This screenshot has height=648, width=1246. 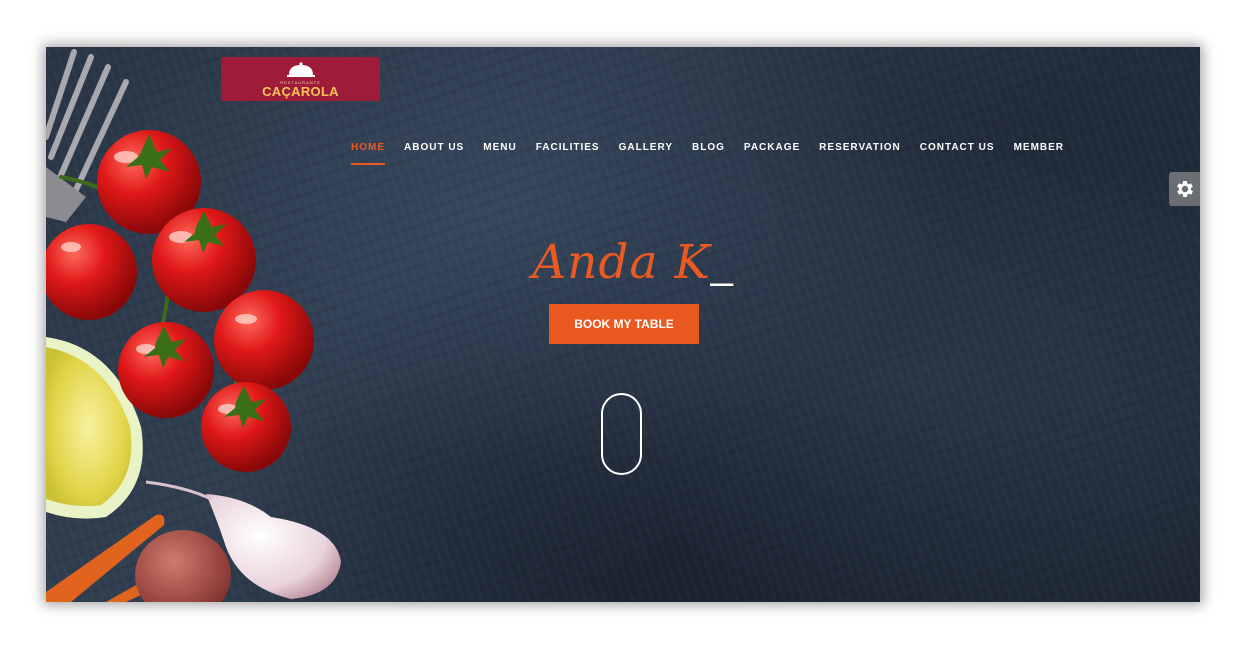 I want to click on typing-cursor: _, so click(x=722, y=265).